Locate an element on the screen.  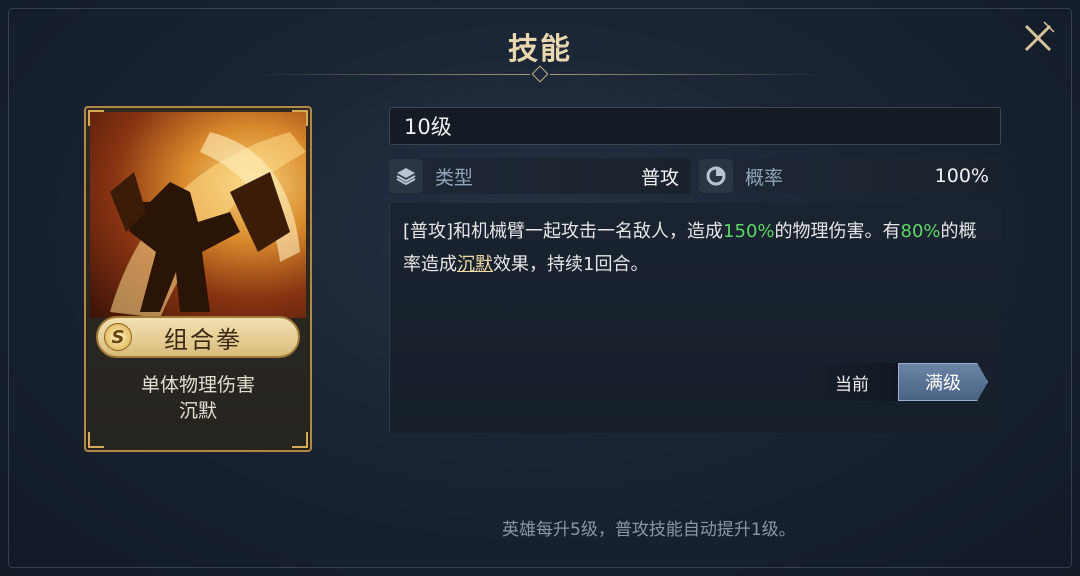
close-icon is located at coordinates (1039, 36).